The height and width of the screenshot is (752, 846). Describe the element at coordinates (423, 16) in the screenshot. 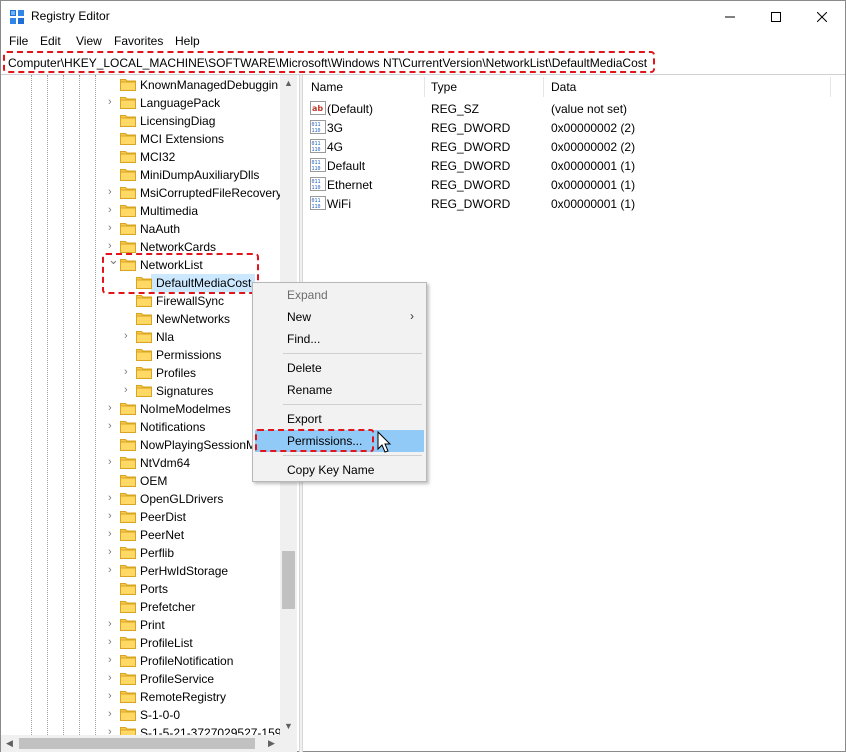

I see `title-bar: Registry Editor` at that location.